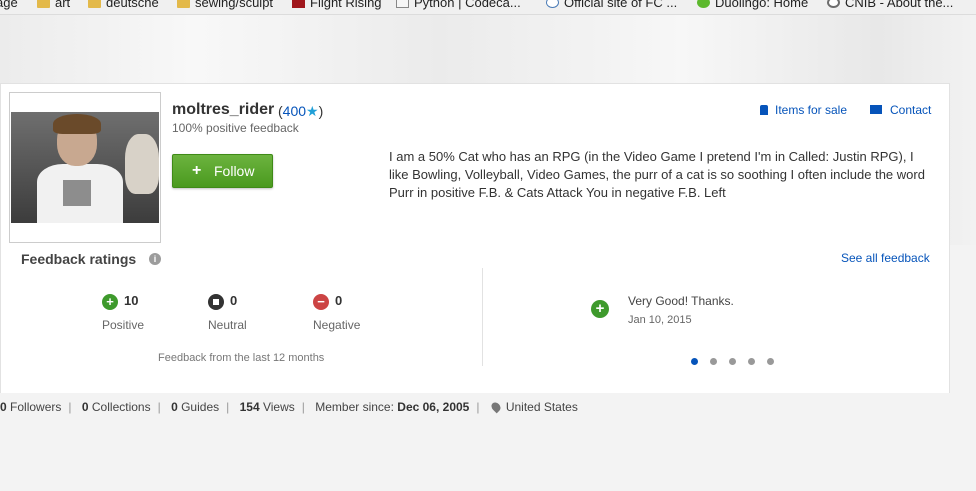  What do you see at coordinates (703, 4) in the screenshot?
I see `duolingo-icon` at bounding box center [703, 4].